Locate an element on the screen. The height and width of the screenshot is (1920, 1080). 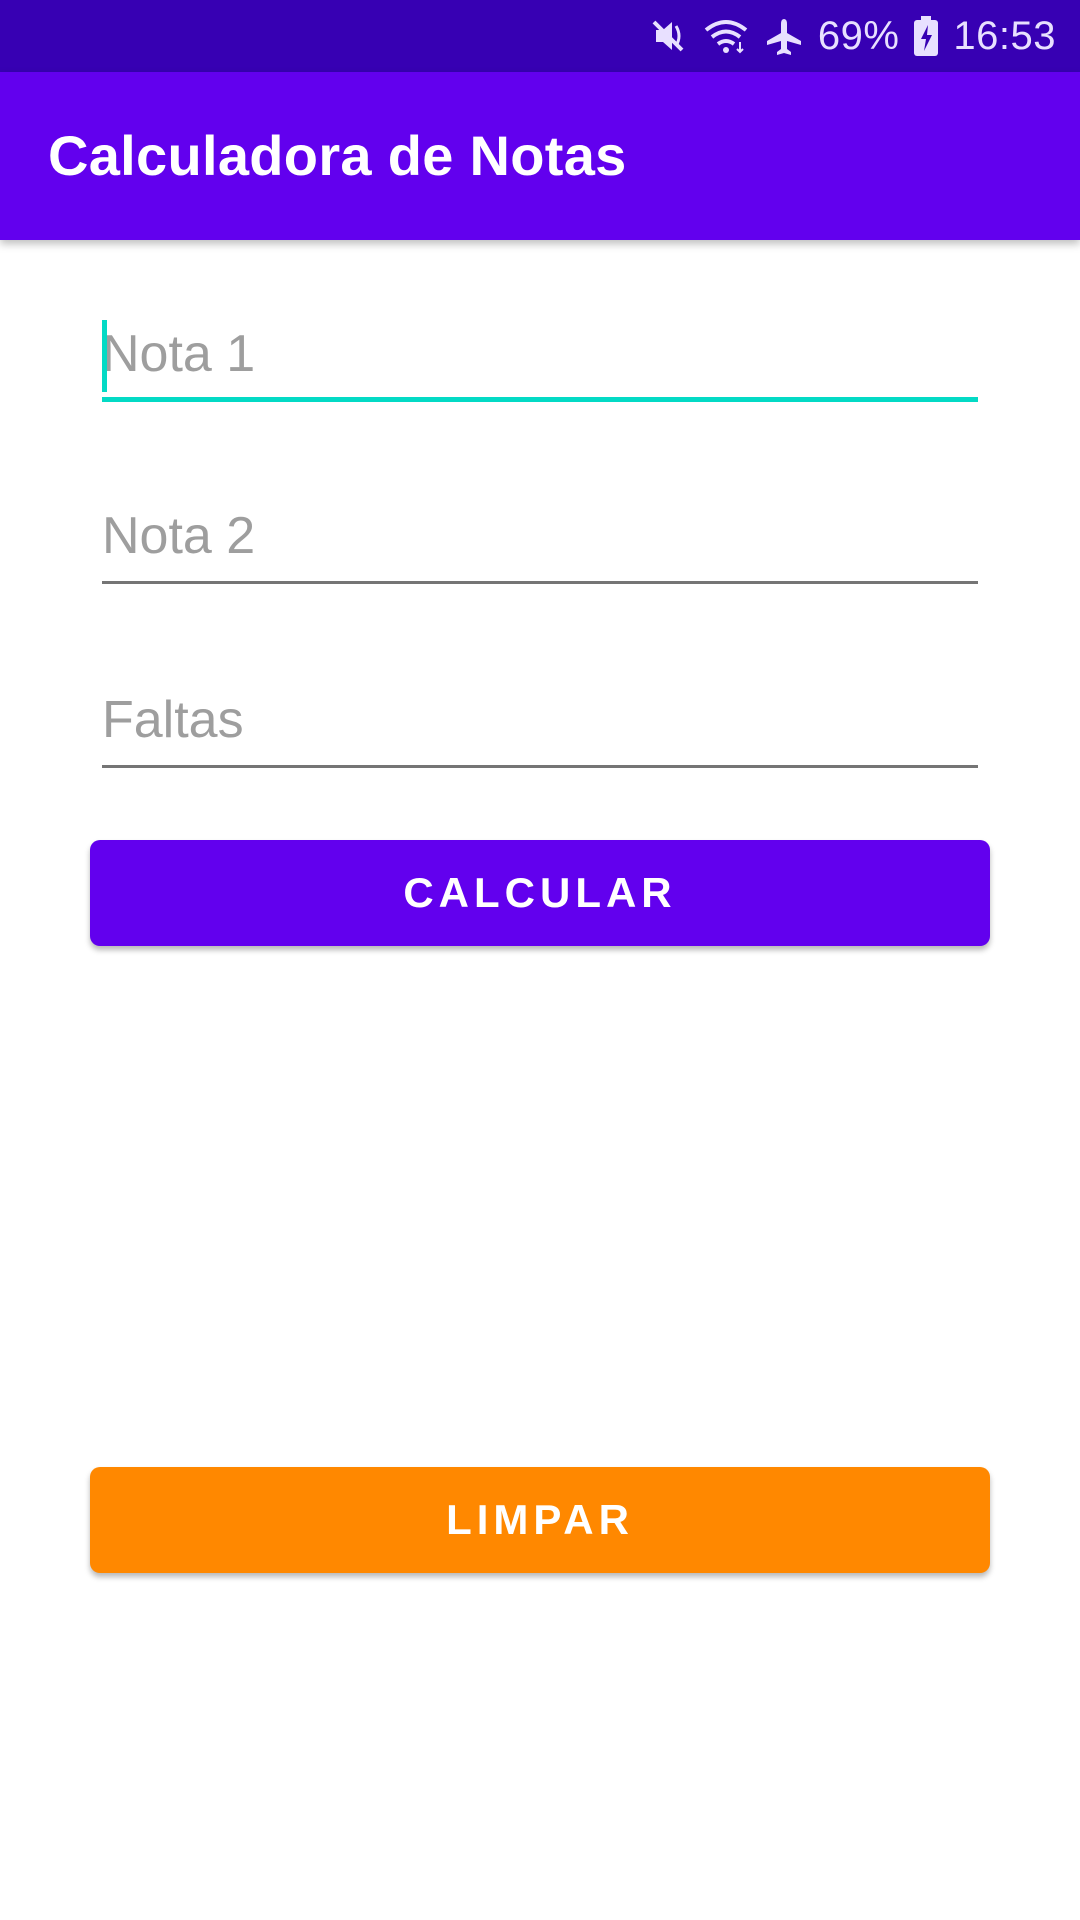
app-bar: Calculadora de Notas is located at coordinates (540, 156).